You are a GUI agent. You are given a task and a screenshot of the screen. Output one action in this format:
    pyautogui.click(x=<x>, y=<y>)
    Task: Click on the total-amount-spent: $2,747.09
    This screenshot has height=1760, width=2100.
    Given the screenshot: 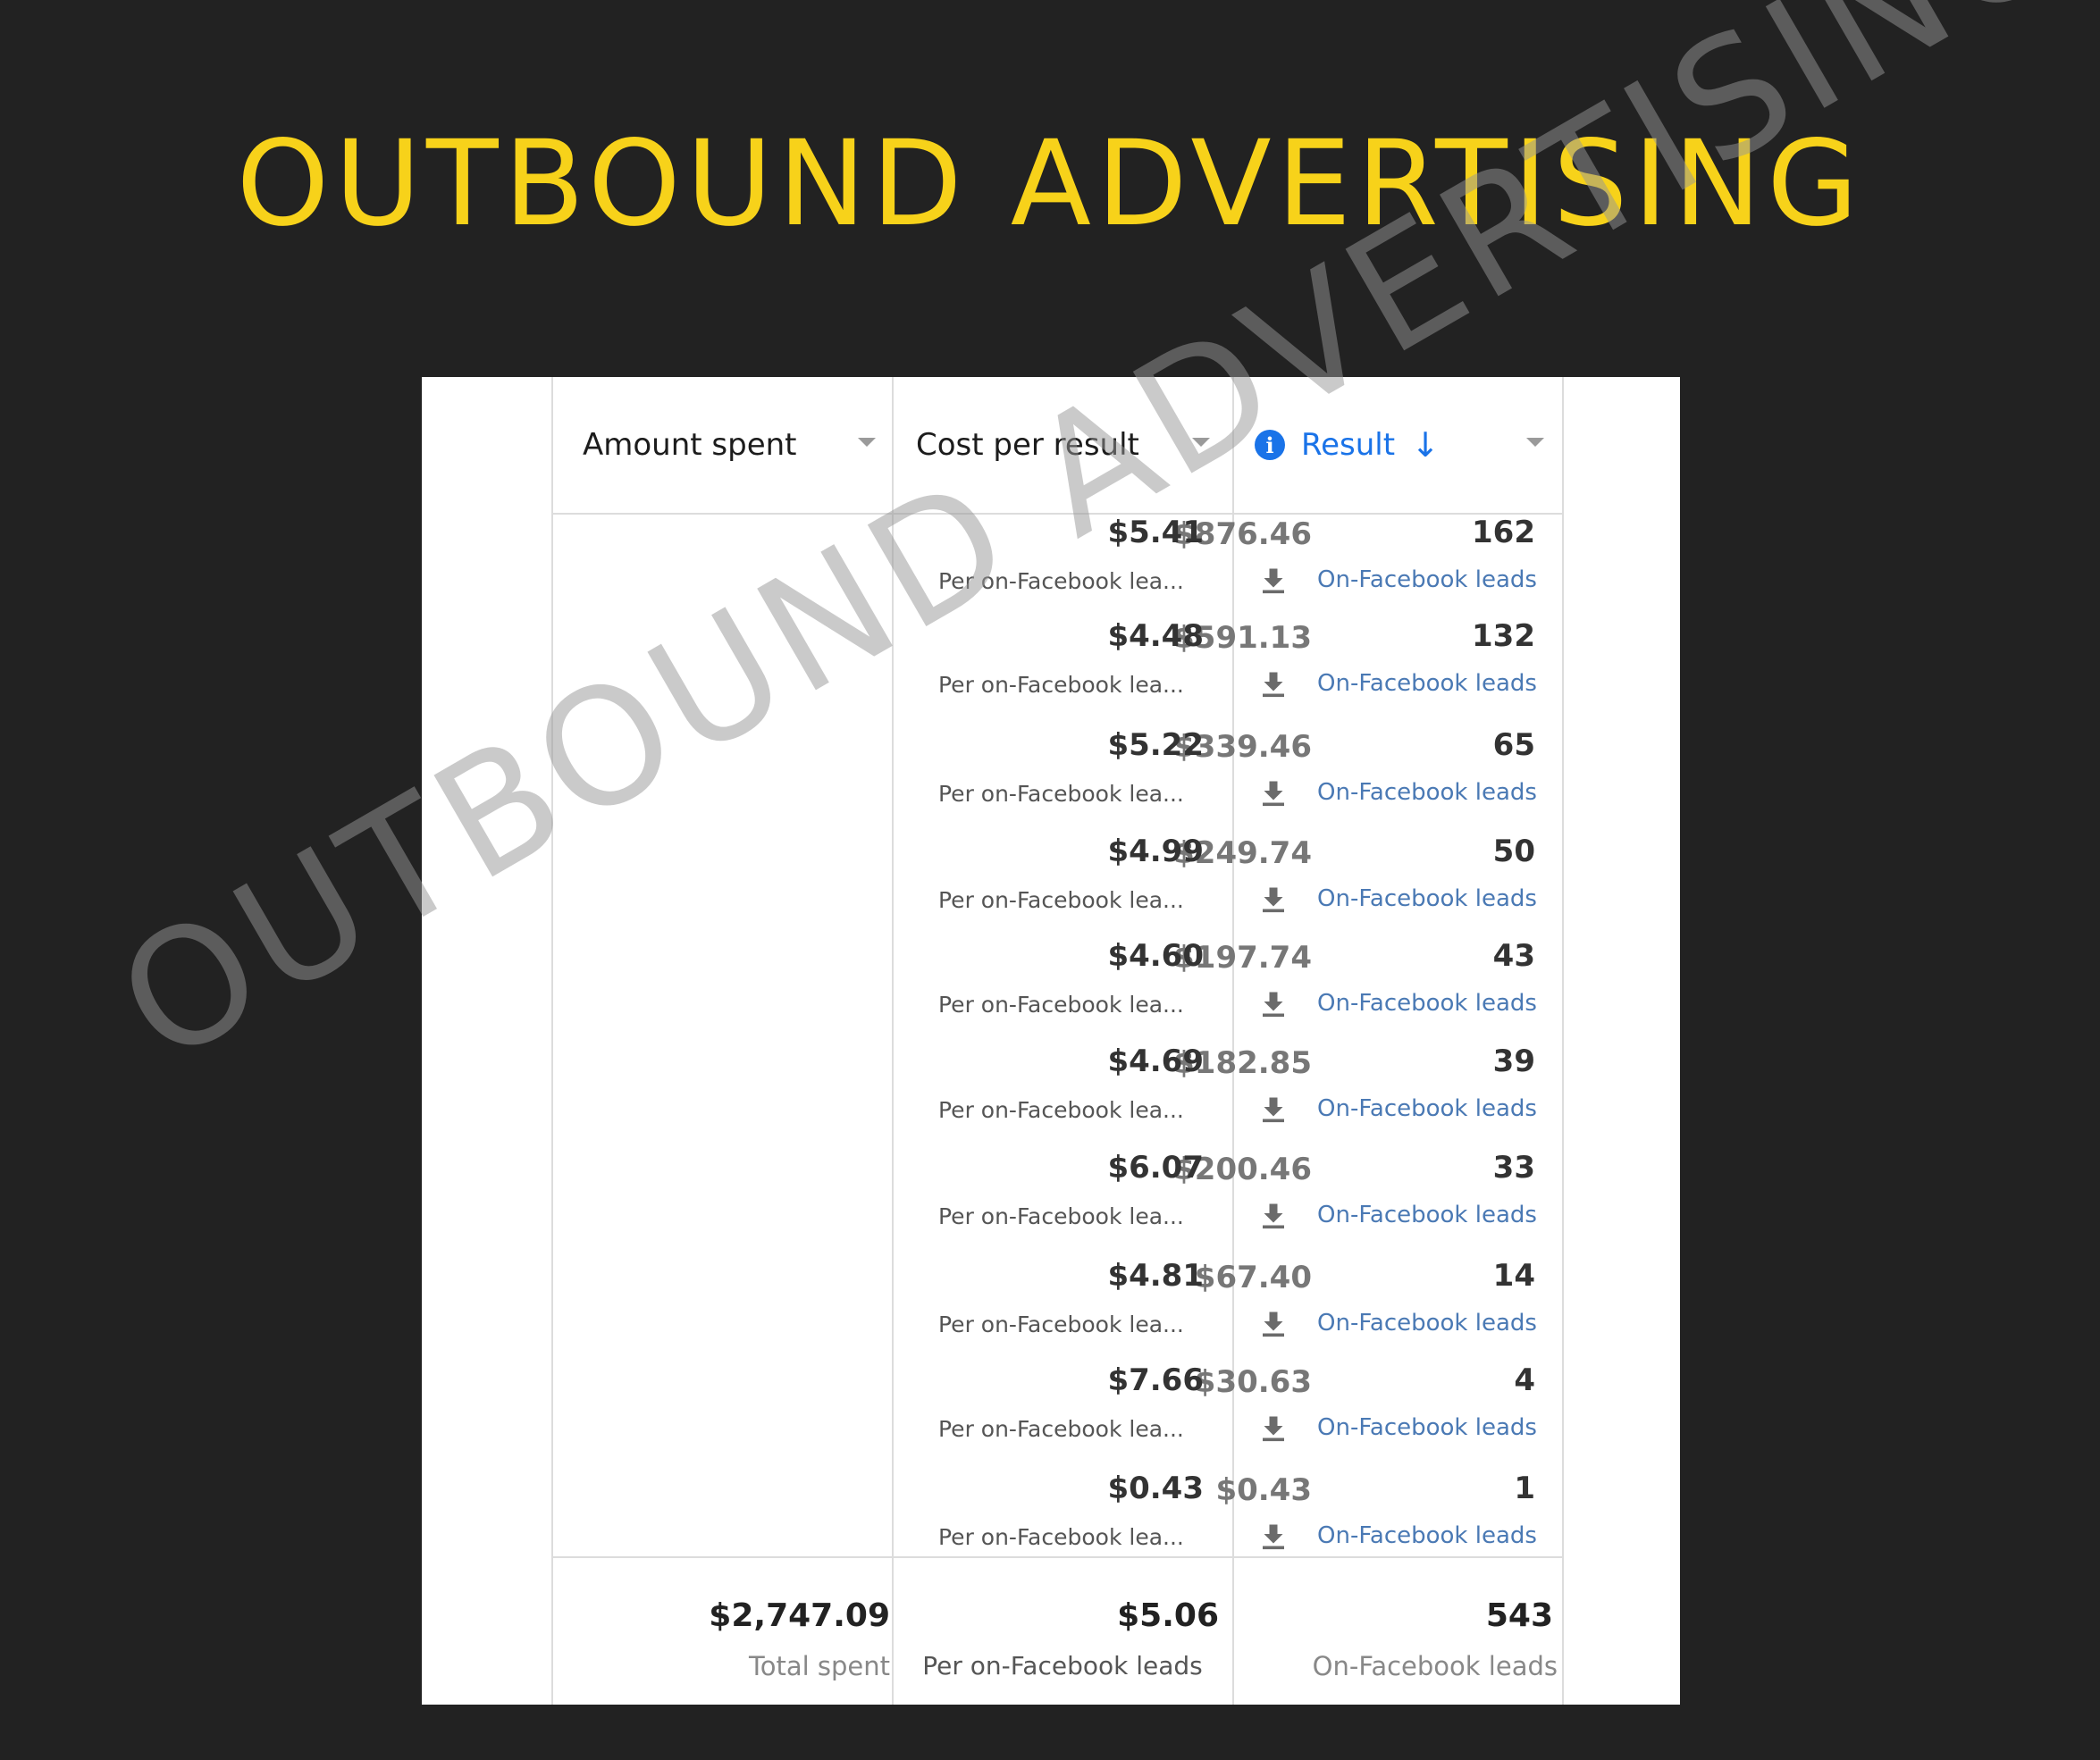 What is the action you would take?
    pyautogui.click(x=799, y=1615)
    